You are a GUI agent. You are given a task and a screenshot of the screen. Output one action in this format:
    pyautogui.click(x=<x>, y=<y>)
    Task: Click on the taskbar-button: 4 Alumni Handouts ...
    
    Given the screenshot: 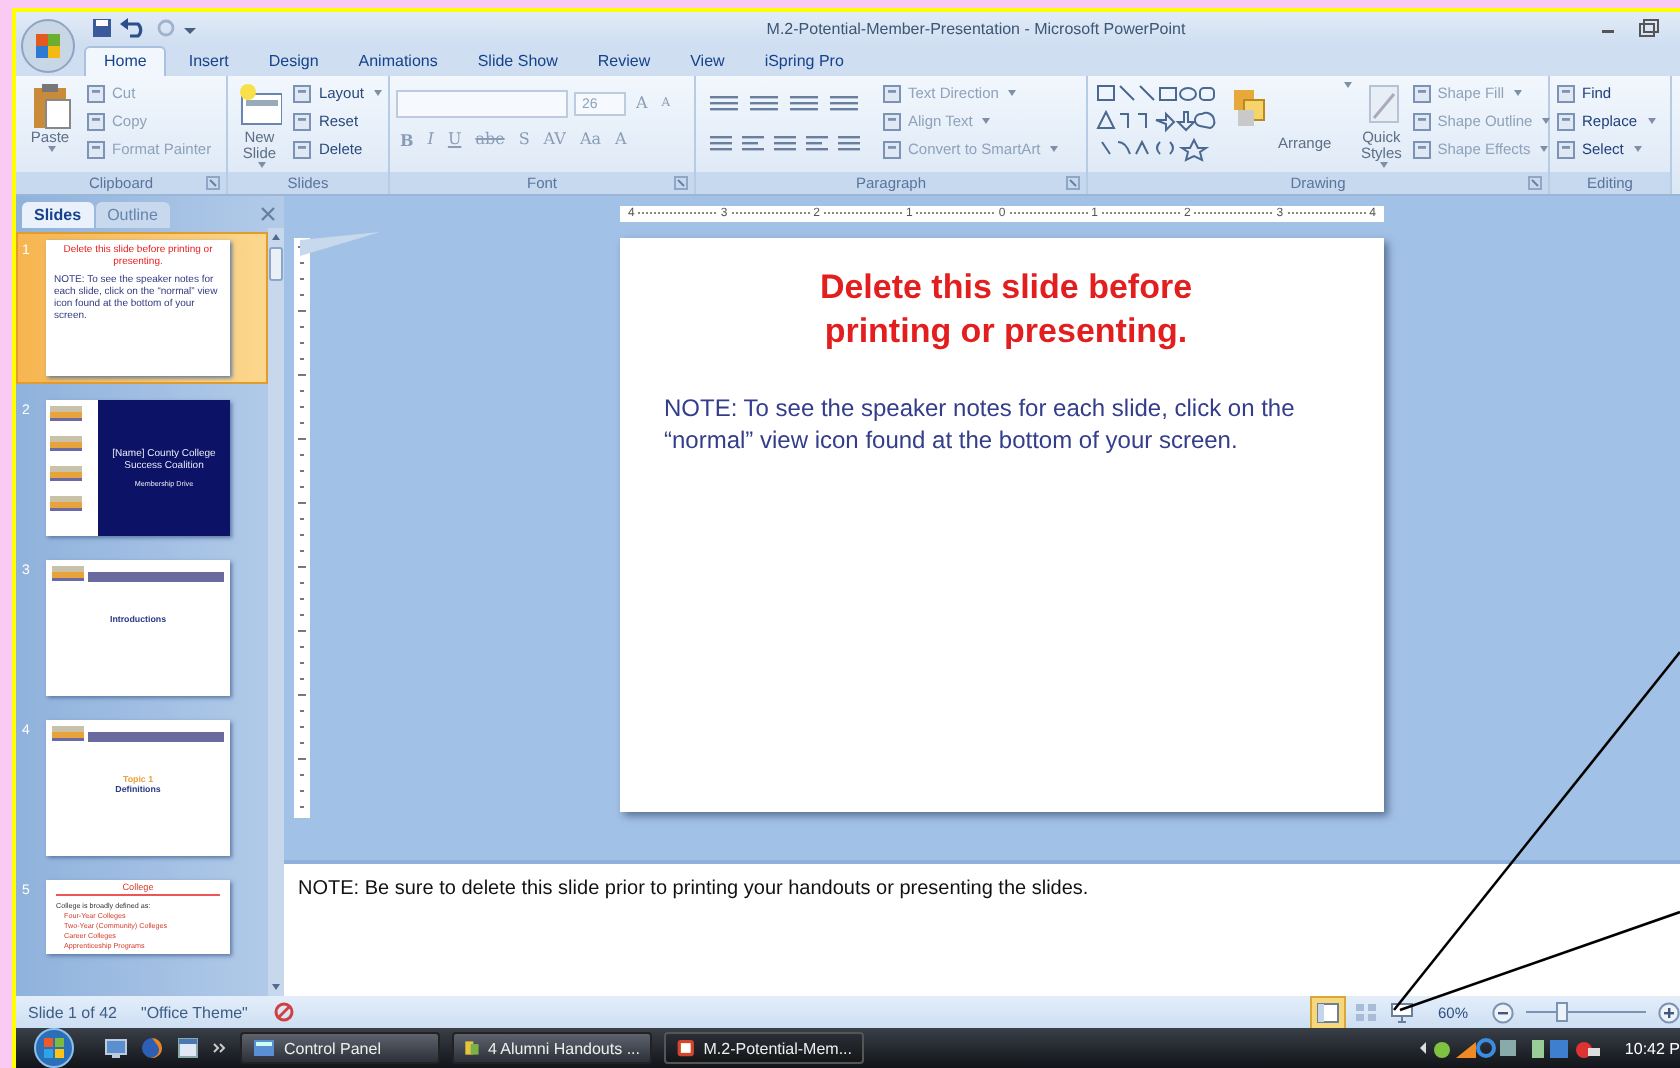 What is the action you would take?
    pyautogui.click(x=552, y=1048)
    